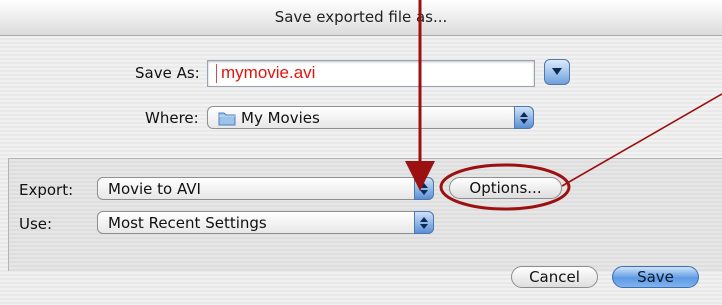 The width and height of the screenshot is (722, 305). I want to click on annotation-line, so click(641, 140).